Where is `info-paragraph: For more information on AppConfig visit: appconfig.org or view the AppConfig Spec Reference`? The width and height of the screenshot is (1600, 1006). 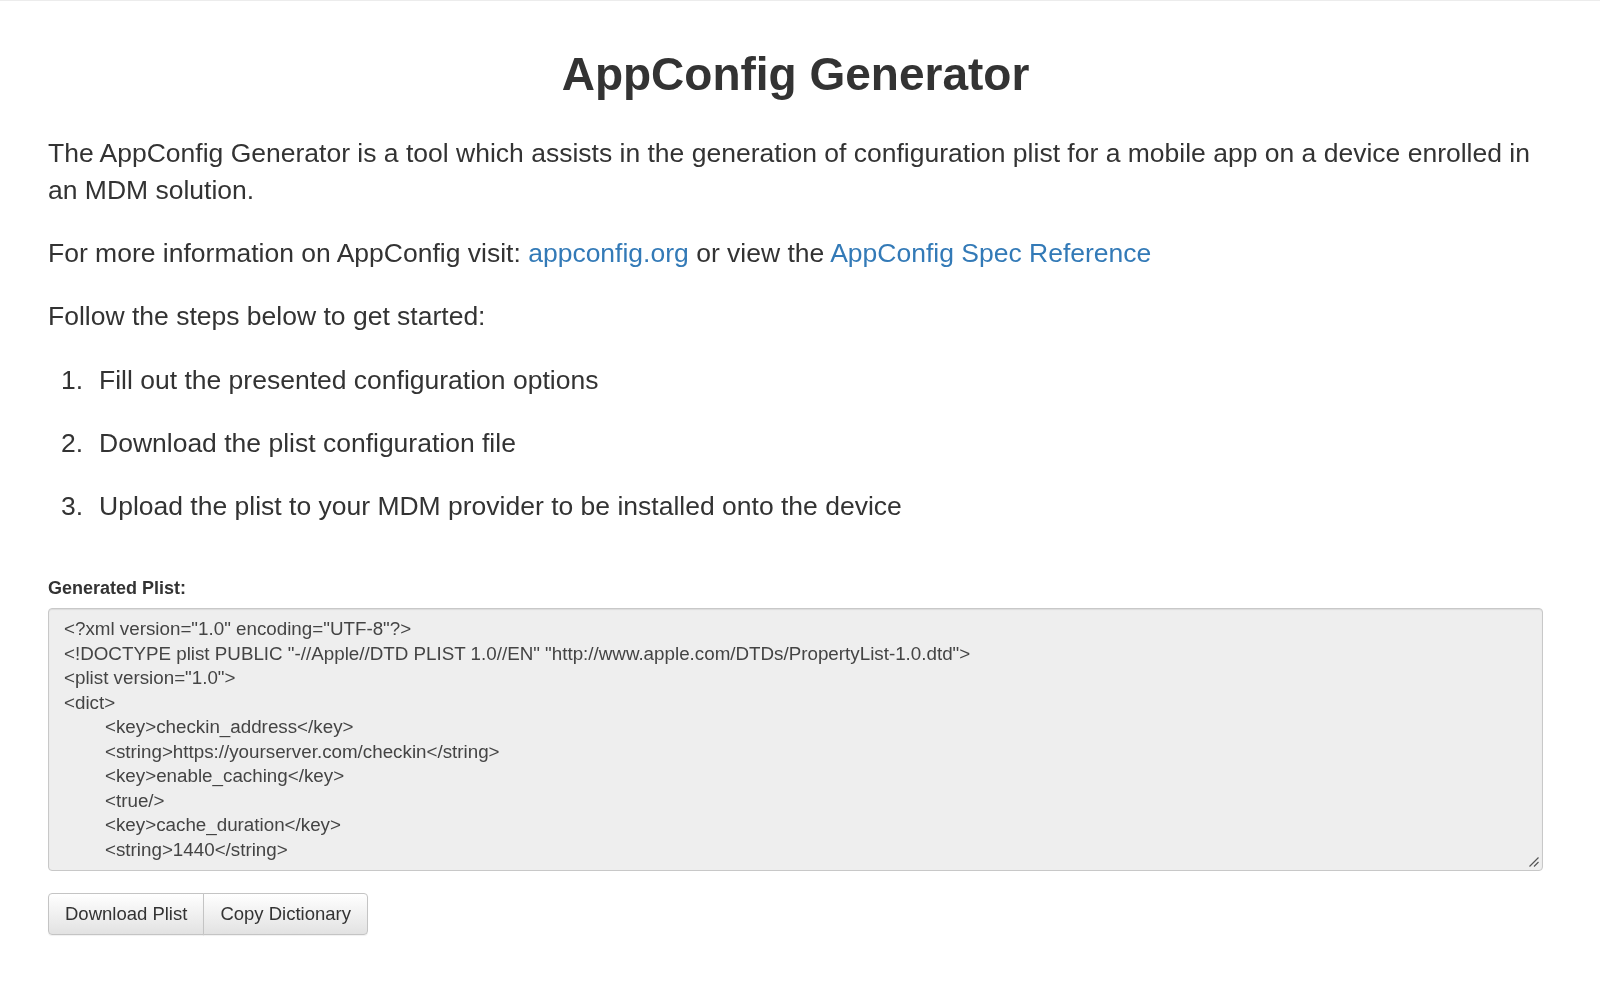
info-paragraph: For more information on AppConfig visit: appconfig.org or view the AppConfig Spec Reference is located at coordinates (600, 253).